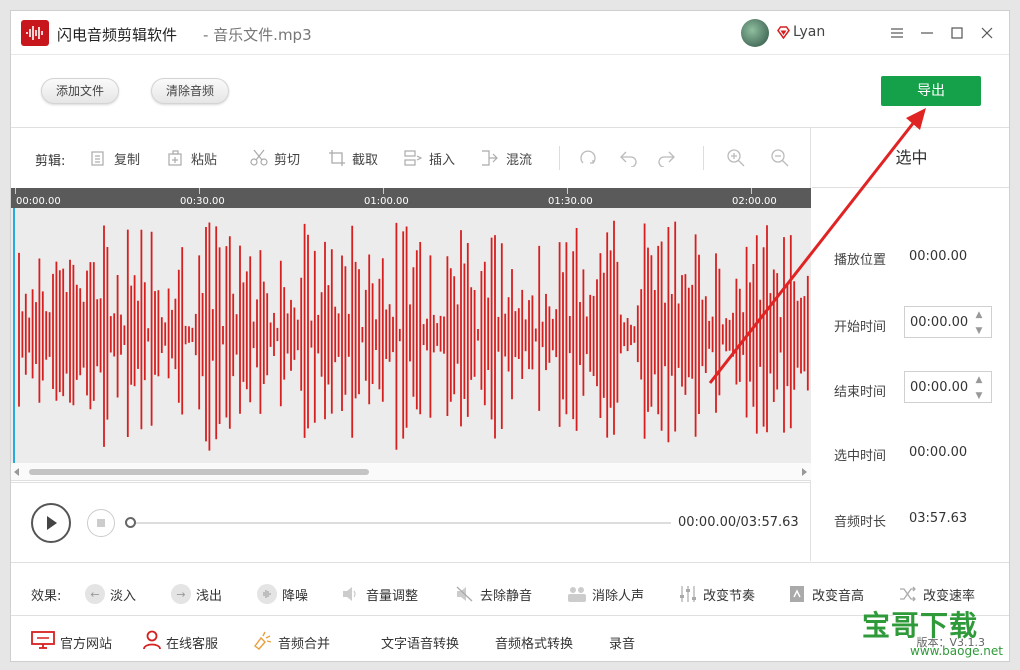 This screenshot has width=1020, height=670. I want to click on vocal-remove-button: 消除人声, so click(605, 594).